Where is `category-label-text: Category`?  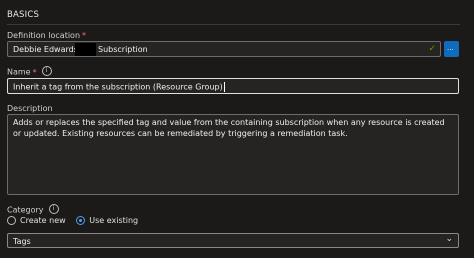
category-label-text: Category is located at coordinates (25, 210).